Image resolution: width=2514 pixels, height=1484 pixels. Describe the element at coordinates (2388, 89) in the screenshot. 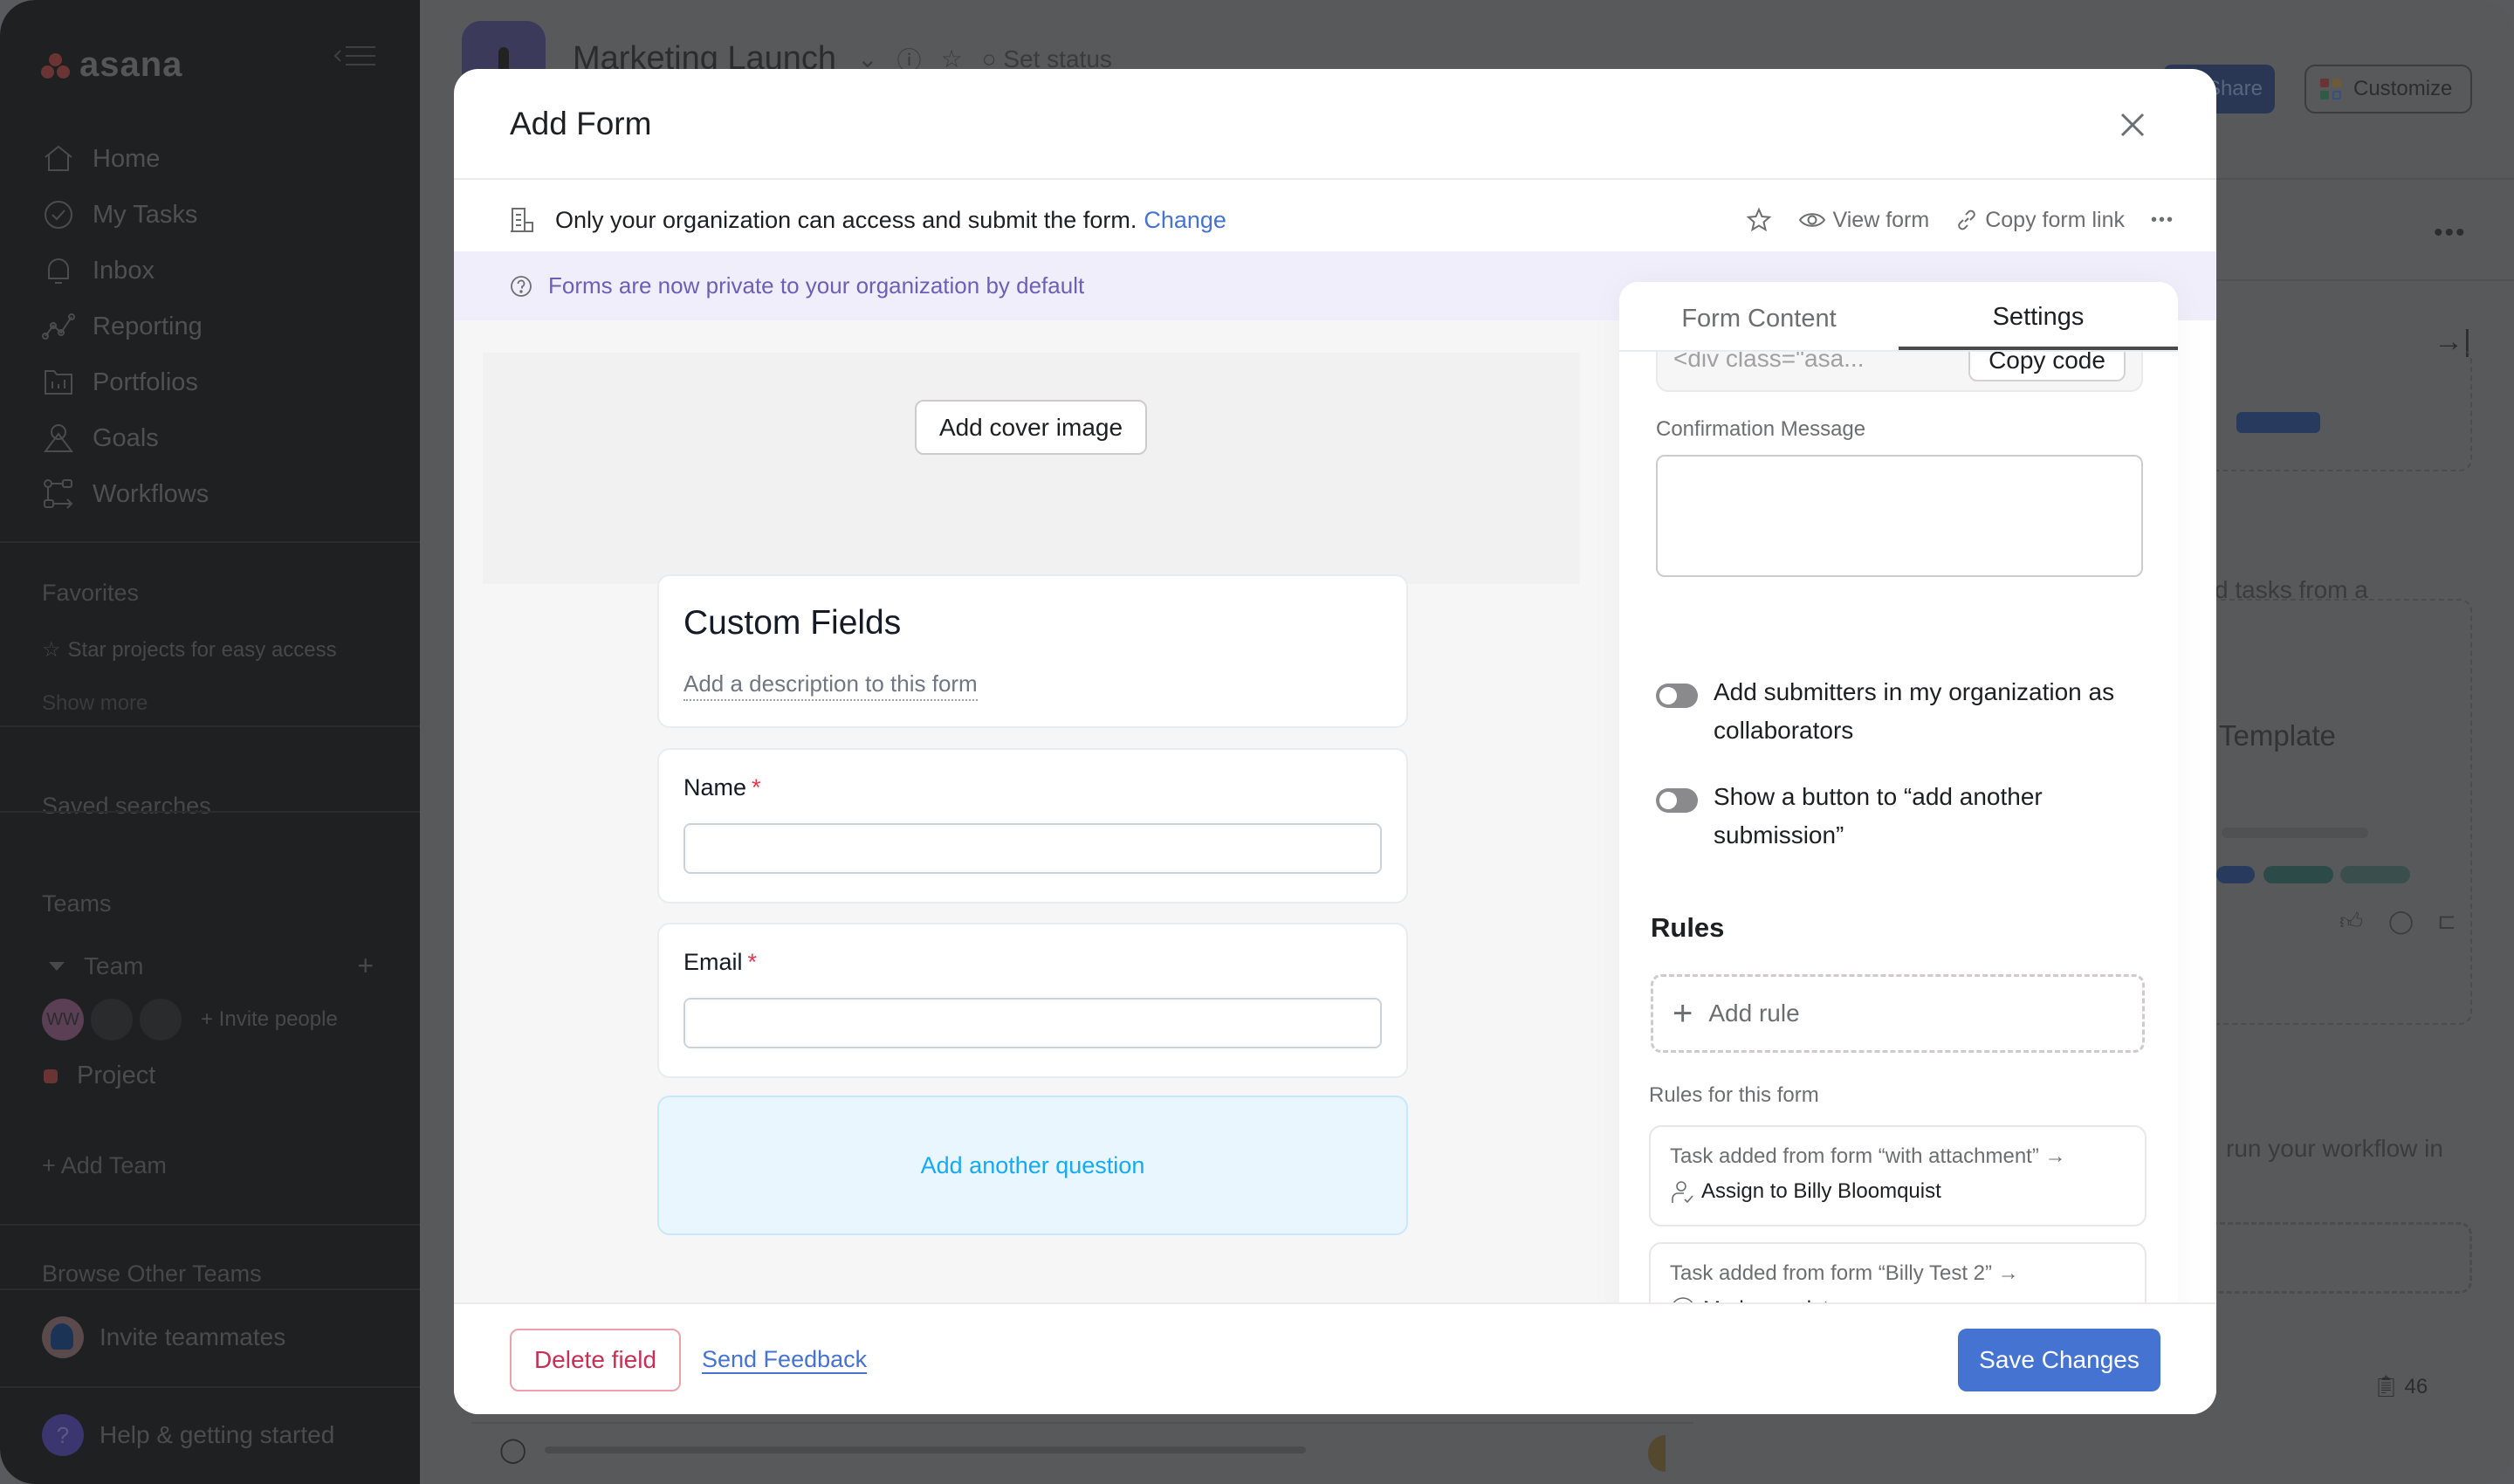

I see `customize-button: Customize` at that location.